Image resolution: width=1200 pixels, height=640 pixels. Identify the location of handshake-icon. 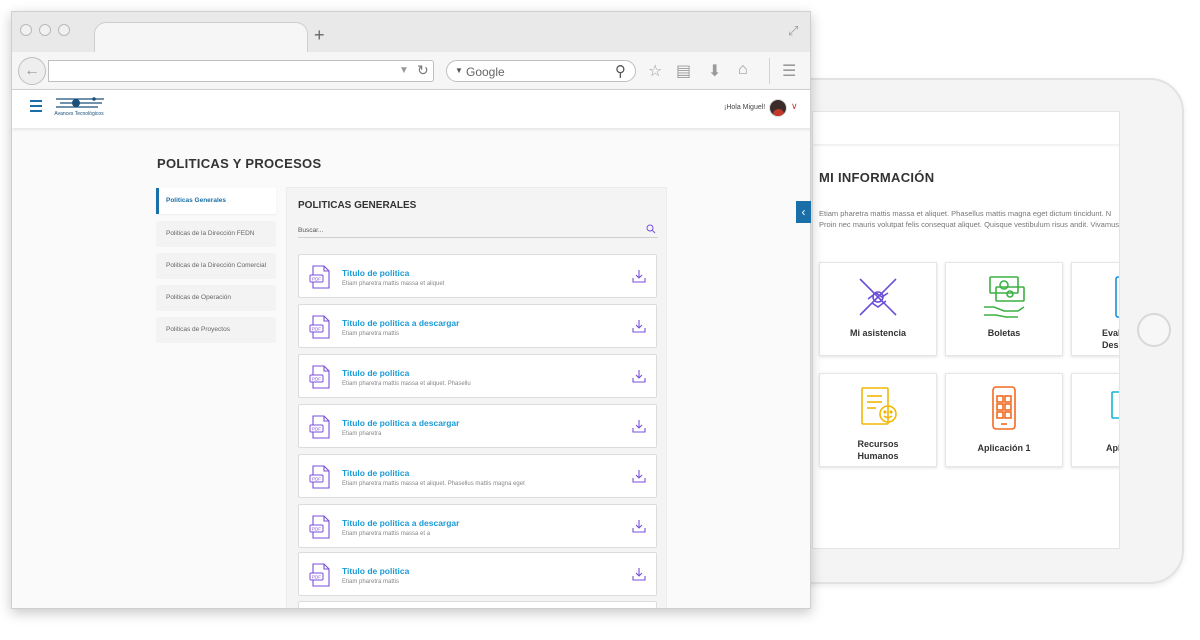
(878, 297).